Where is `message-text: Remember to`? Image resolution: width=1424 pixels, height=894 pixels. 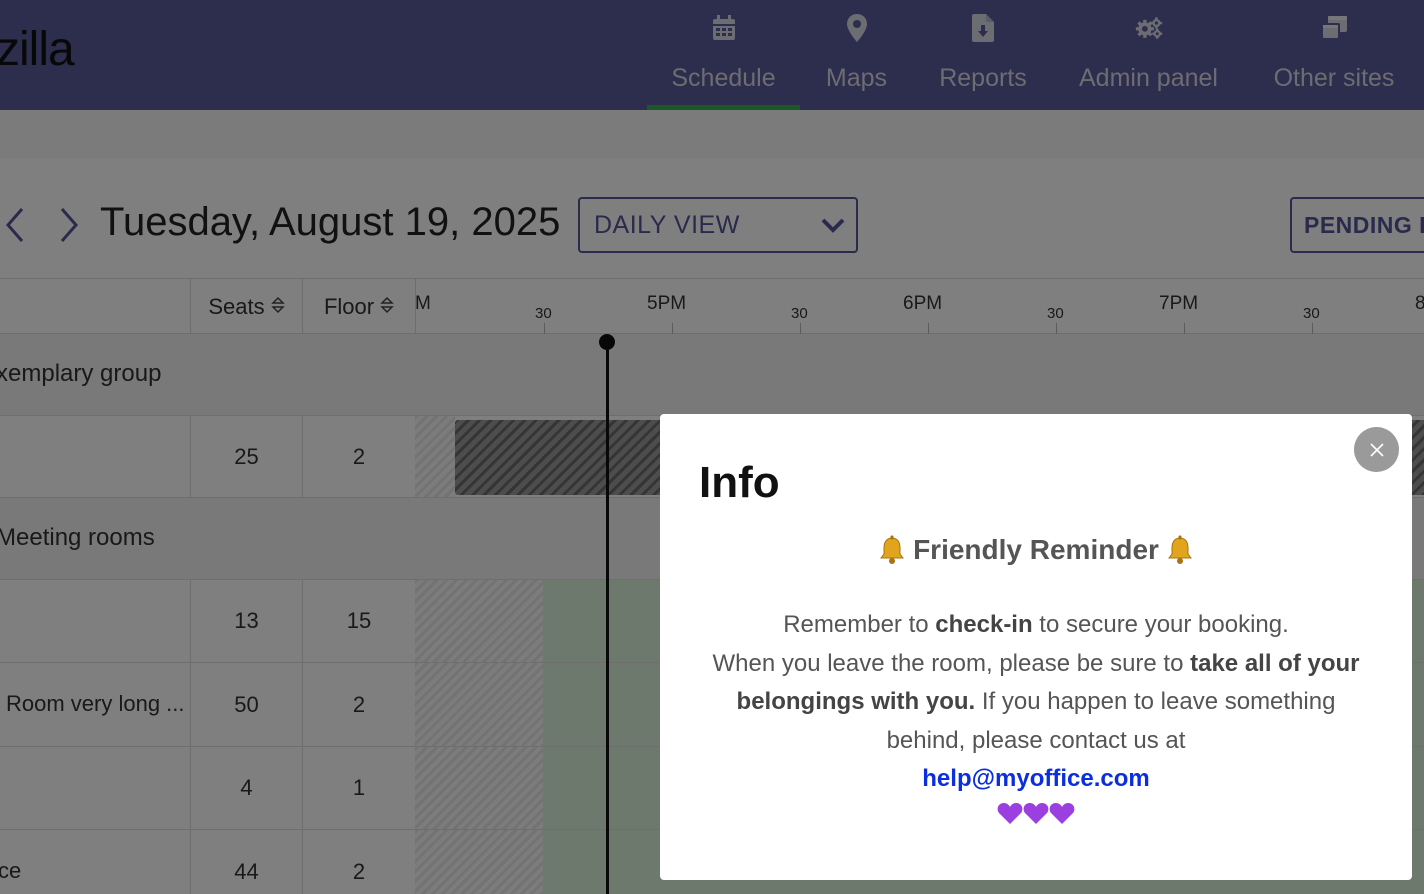
message-text: Remember to is located at coordinates (859, 624).